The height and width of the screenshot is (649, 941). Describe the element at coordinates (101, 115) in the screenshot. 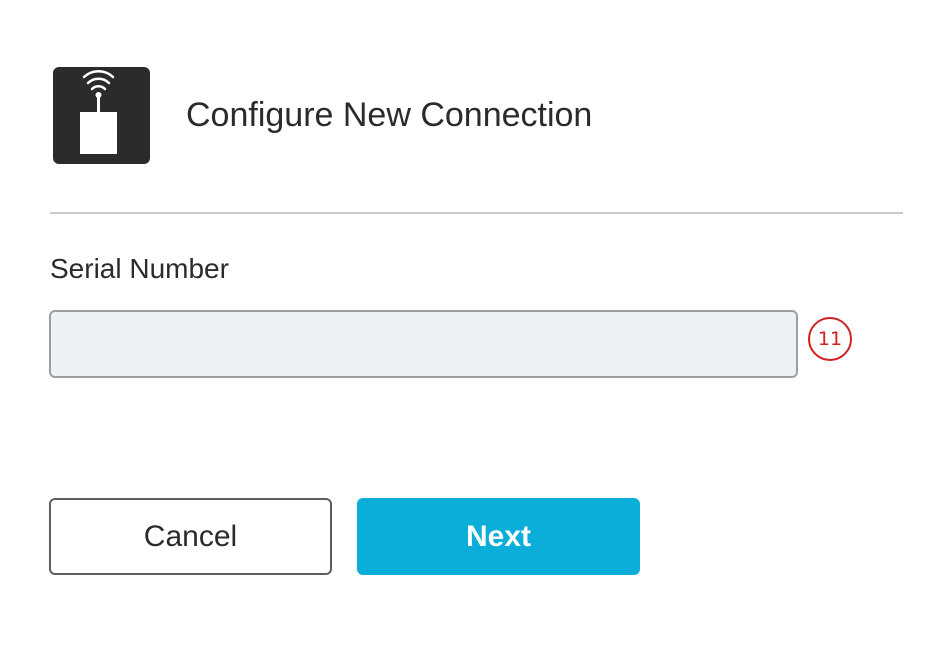

I see `wireless-device-icon` at that location.